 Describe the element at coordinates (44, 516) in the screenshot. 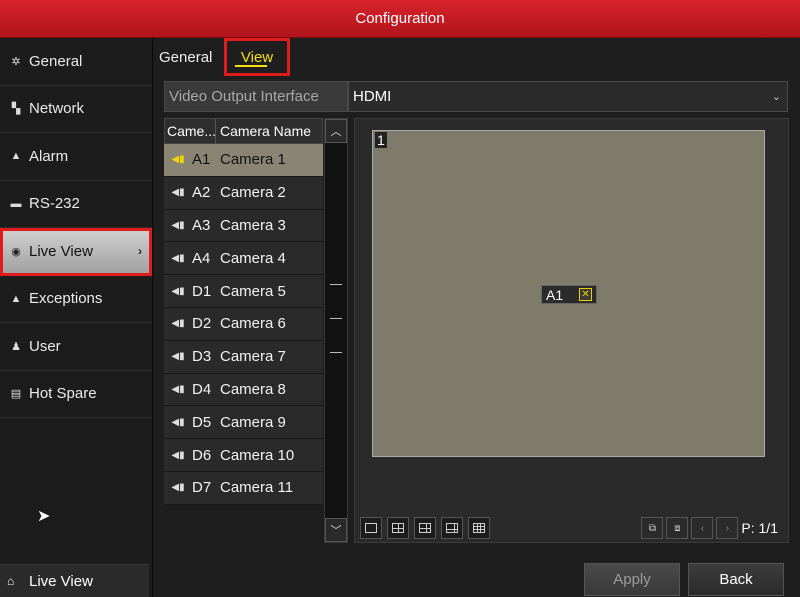

I see `mouse-cursor-icon: ➤` at that location.